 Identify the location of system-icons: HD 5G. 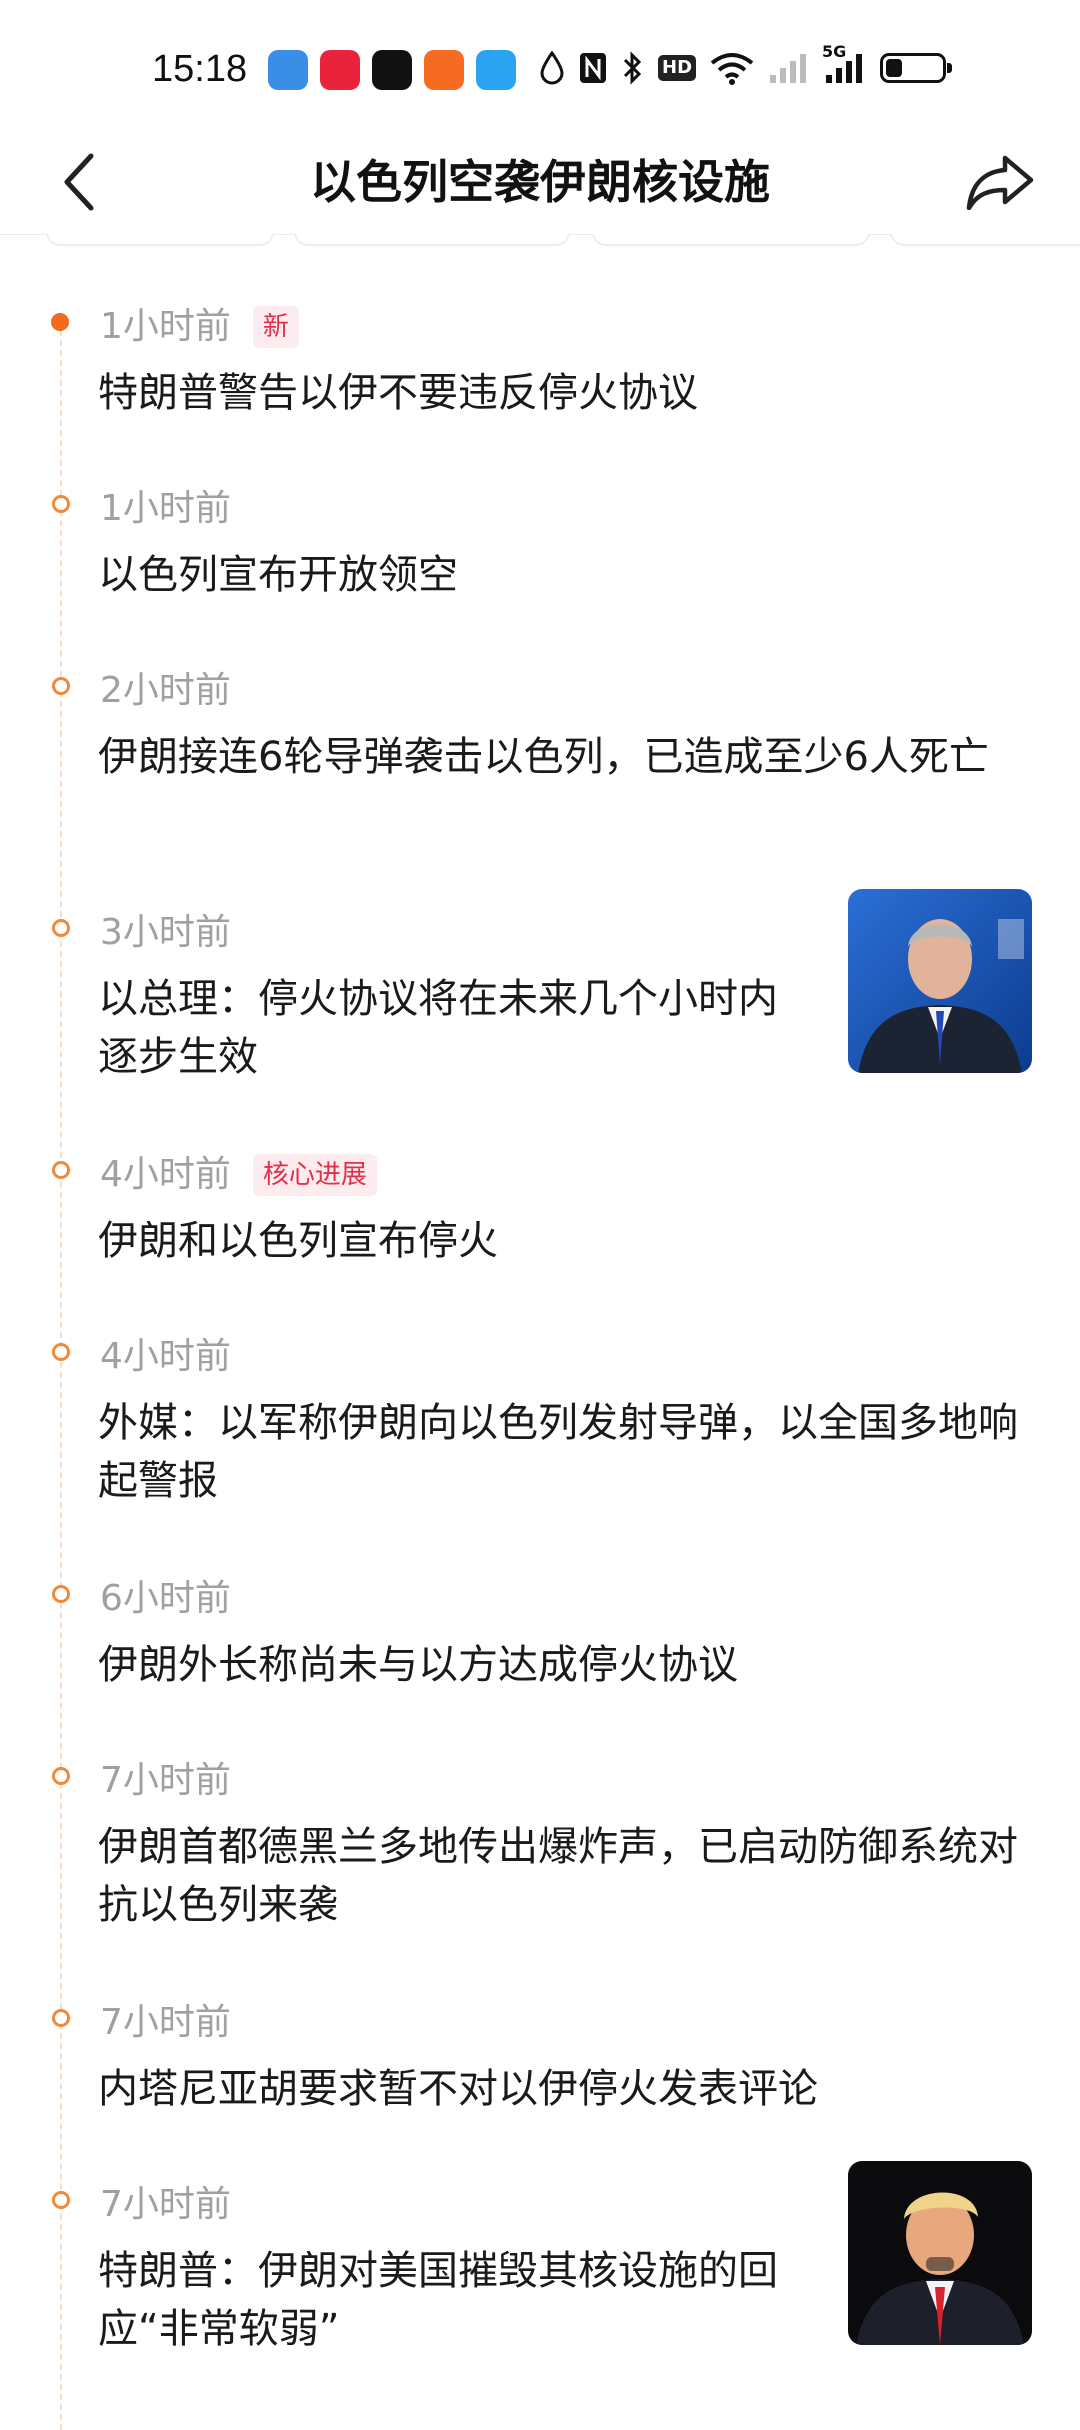
(746, 65).